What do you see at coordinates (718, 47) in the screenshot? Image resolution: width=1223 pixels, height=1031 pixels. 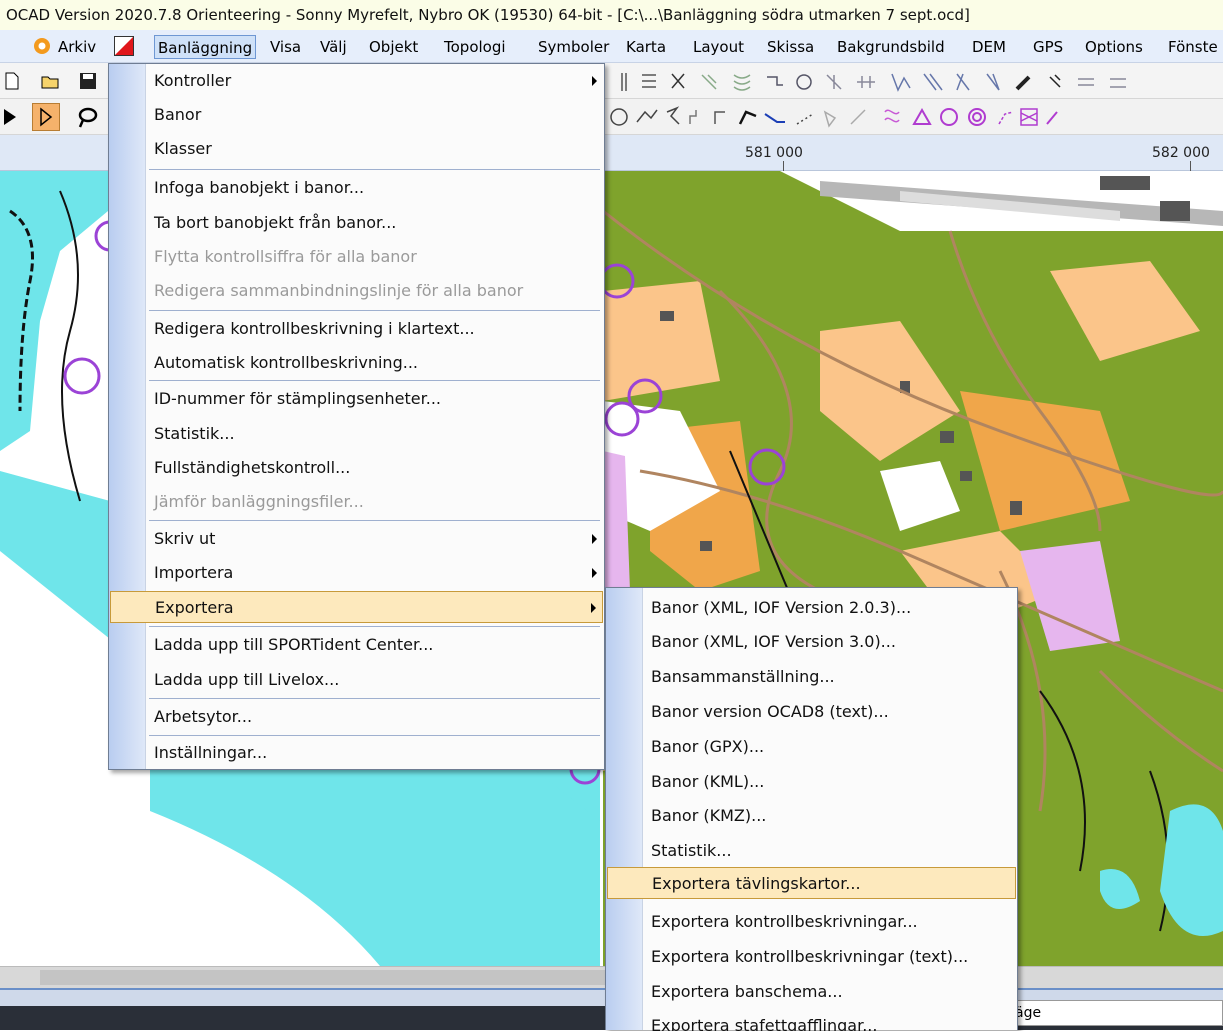 I see `menu-layout: Layout` at bounding box center [718, 47].